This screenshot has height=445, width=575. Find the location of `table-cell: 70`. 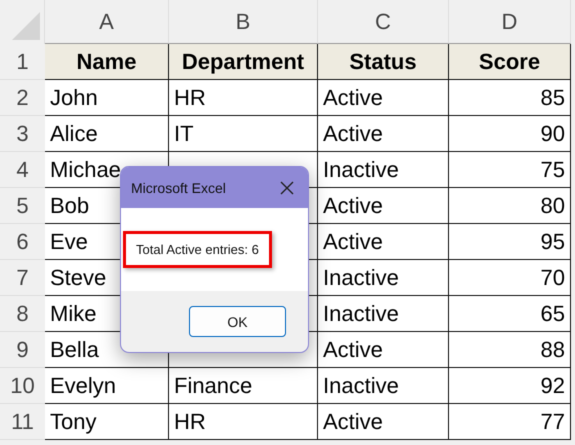

table-cell: 70 is located at coordinates (510, 278).